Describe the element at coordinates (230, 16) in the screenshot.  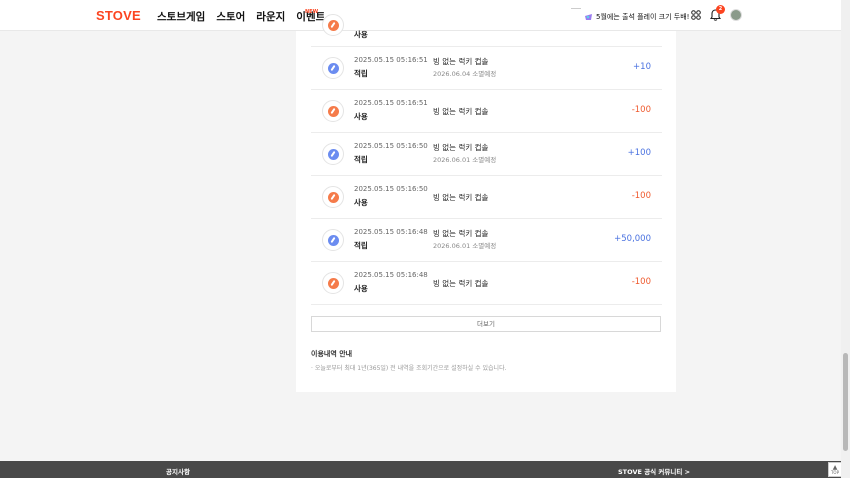
I see `nav-store: 스토어` at that location.